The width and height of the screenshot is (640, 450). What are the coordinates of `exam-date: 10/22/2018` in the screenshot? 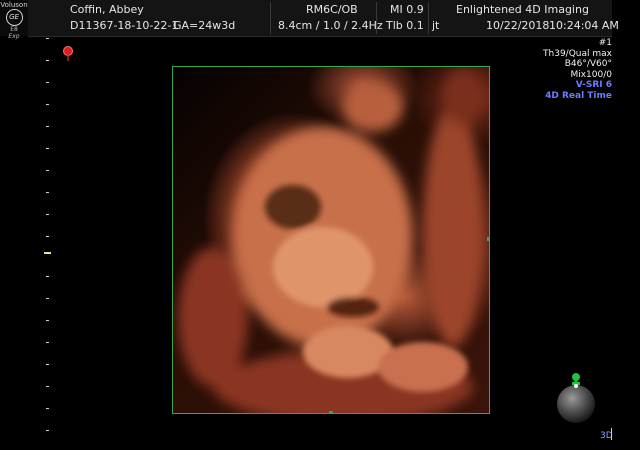 It's located at (518, 25).